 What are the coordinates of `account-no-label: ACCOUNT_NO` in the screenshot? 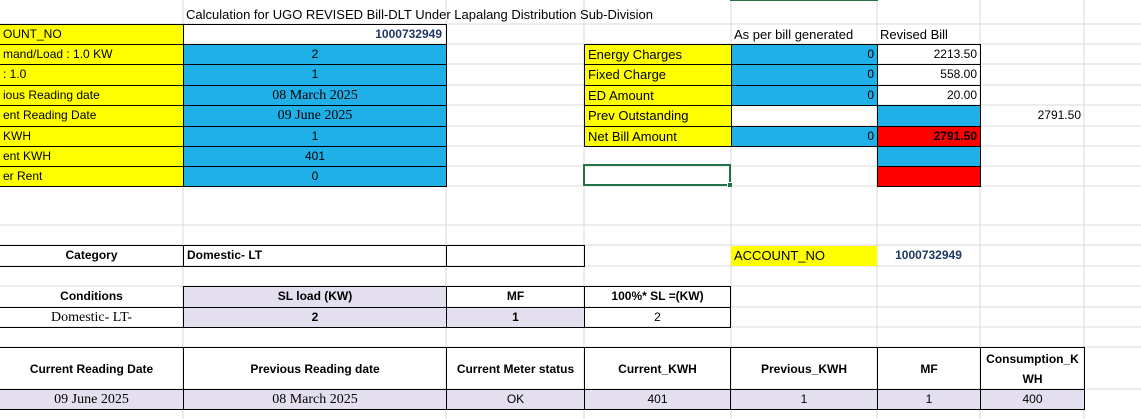 It's located at (804, 256).